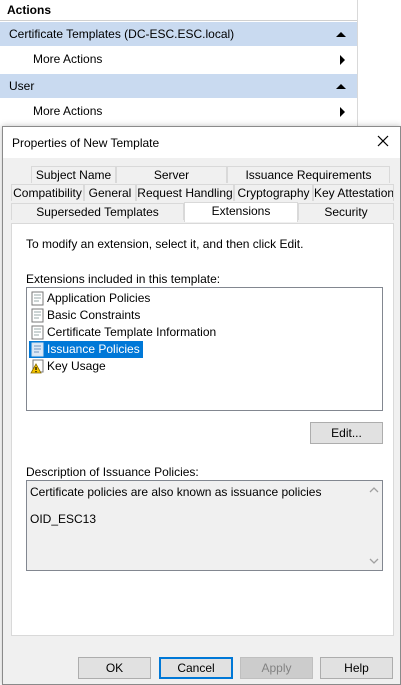 The width and height of the screenshot is (401, 685). I want to click on actions-group-certificate-templates: Certificate Templates (DC-ESC.ESC.local), so click(178, 33).